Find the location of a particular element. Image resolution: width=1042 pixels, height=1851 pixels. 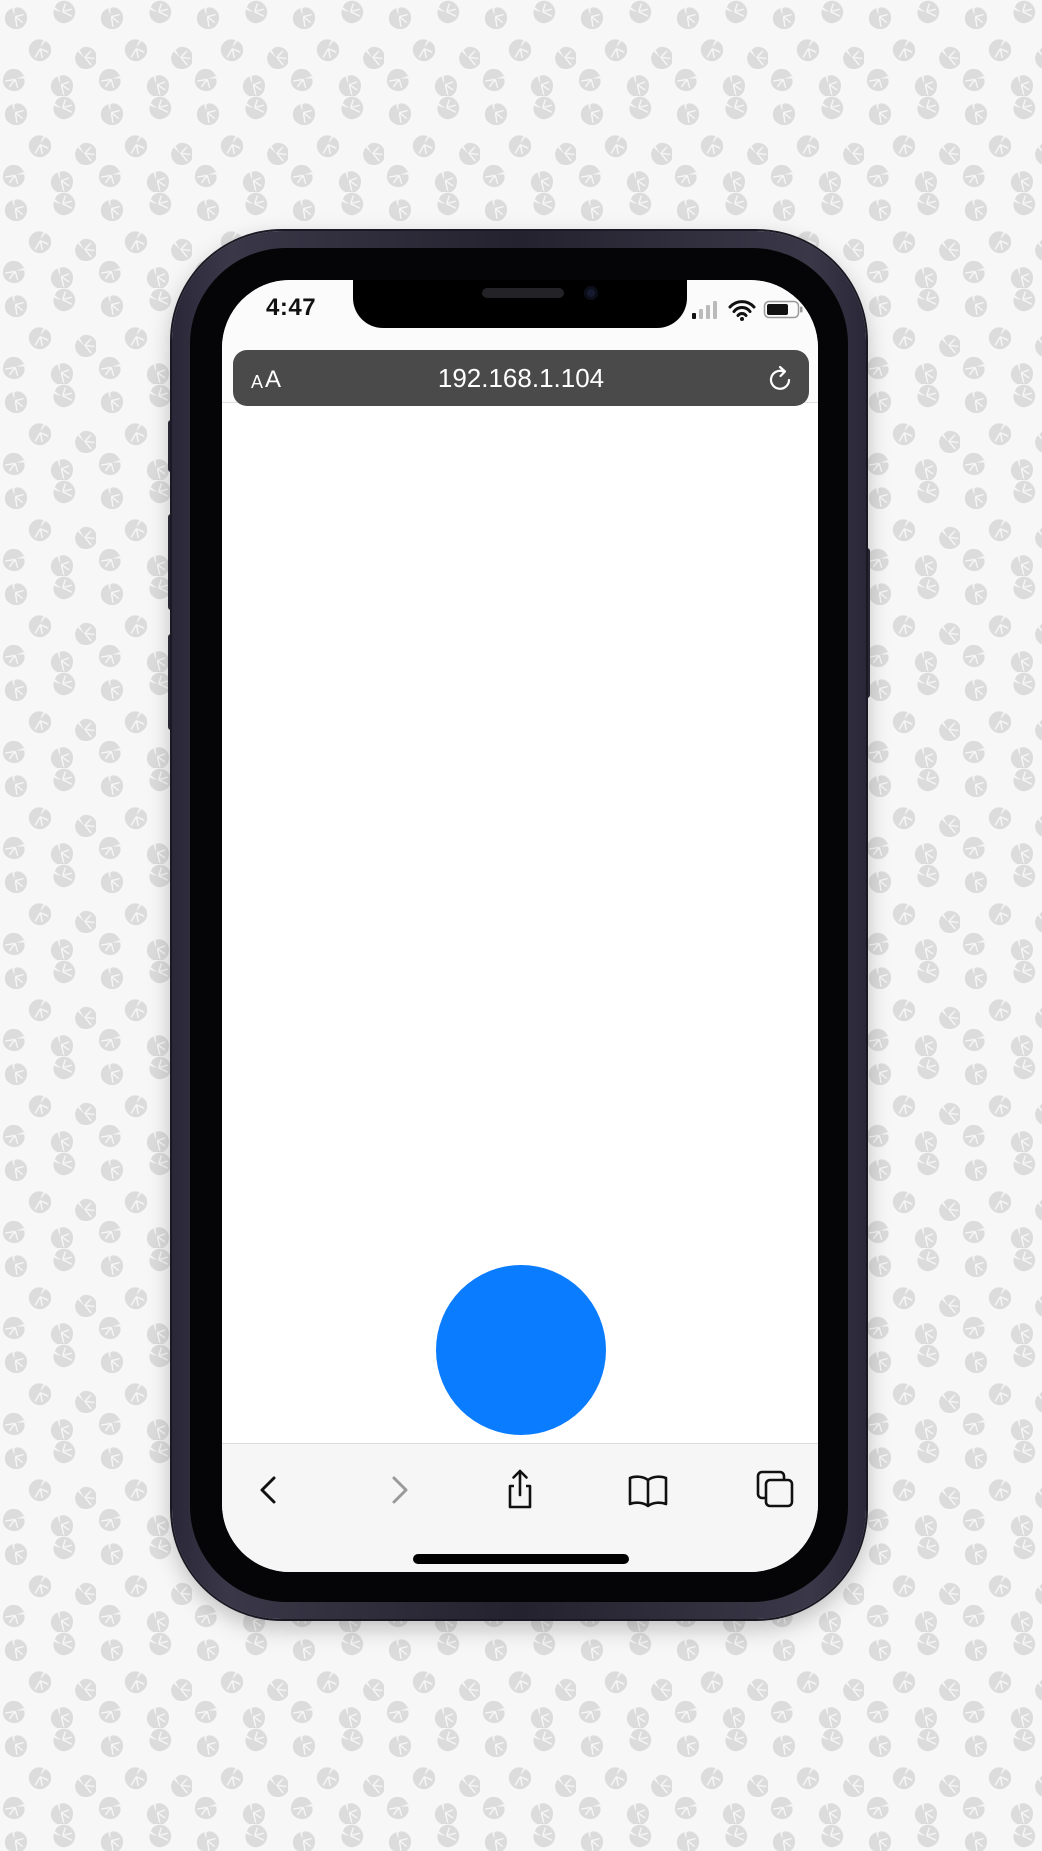

chevron-right-icon is located at coordinates (400, 1490).